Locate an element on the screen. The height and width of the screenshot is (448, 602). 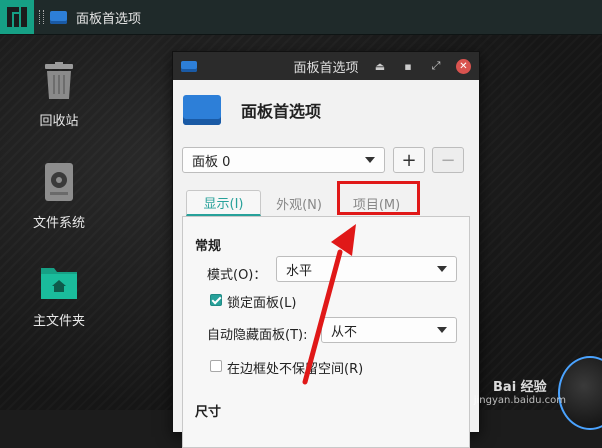
watermark-sub: jingyan.baidu.com is located at coordinates (519, 400).